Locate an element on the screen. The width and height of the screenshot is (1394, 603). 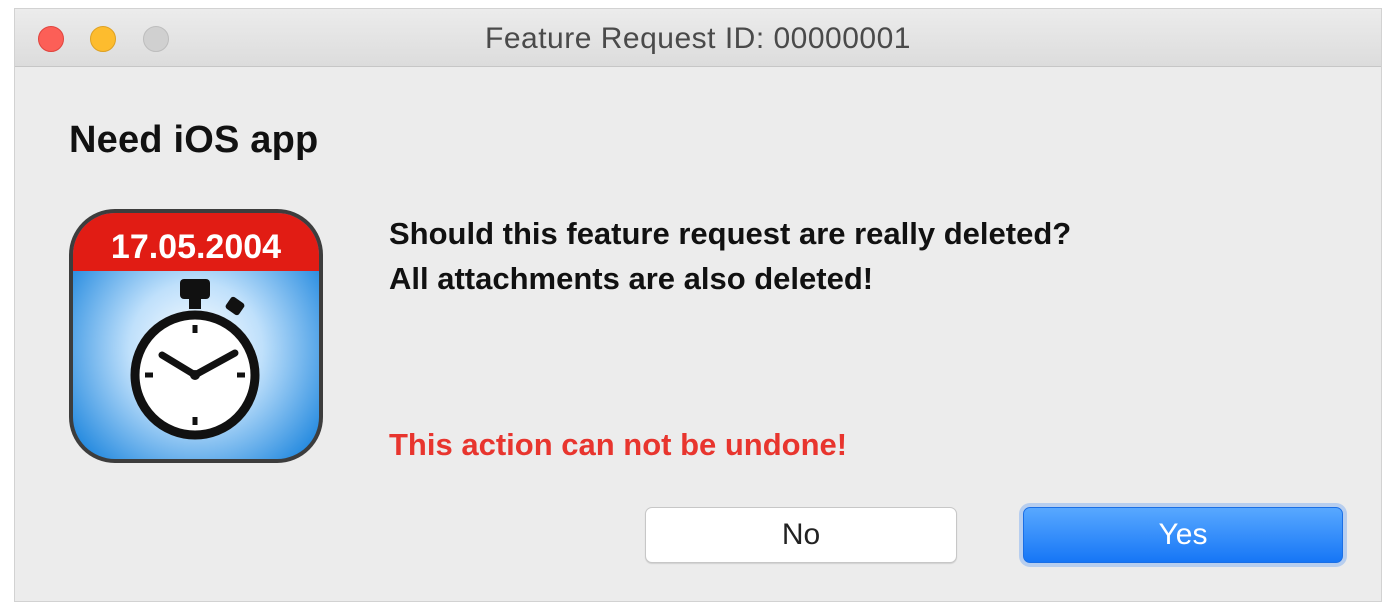
icon-date-label: 17.05.2004 is located at coordinates (196, 247).